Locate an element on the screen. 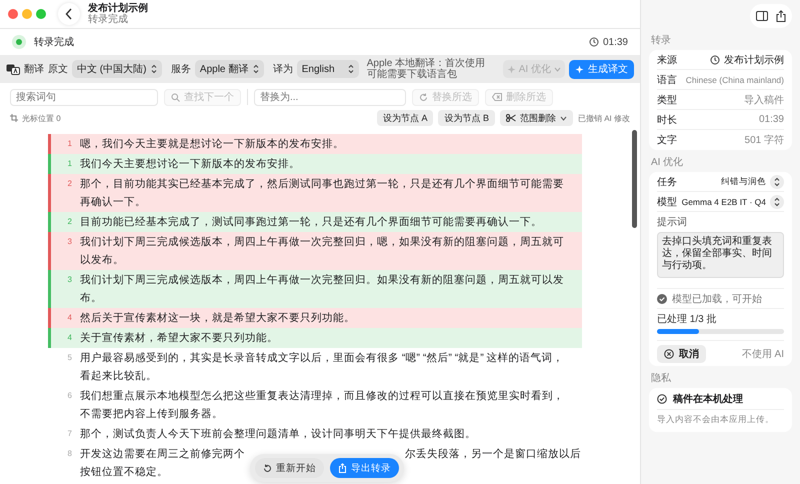  info-label: 来源 is located at coordinates (667, 60).